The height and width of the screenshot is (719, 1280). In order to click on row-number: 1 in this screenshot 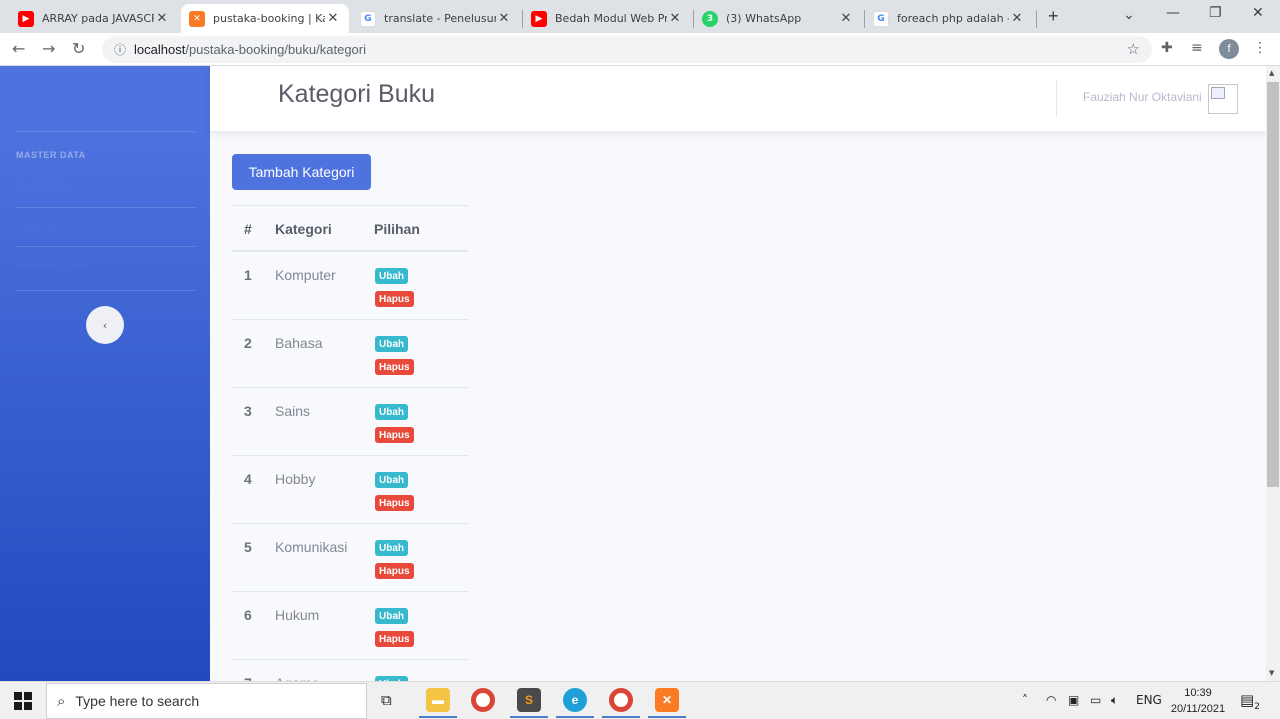, I will do `click(248, 275)`.